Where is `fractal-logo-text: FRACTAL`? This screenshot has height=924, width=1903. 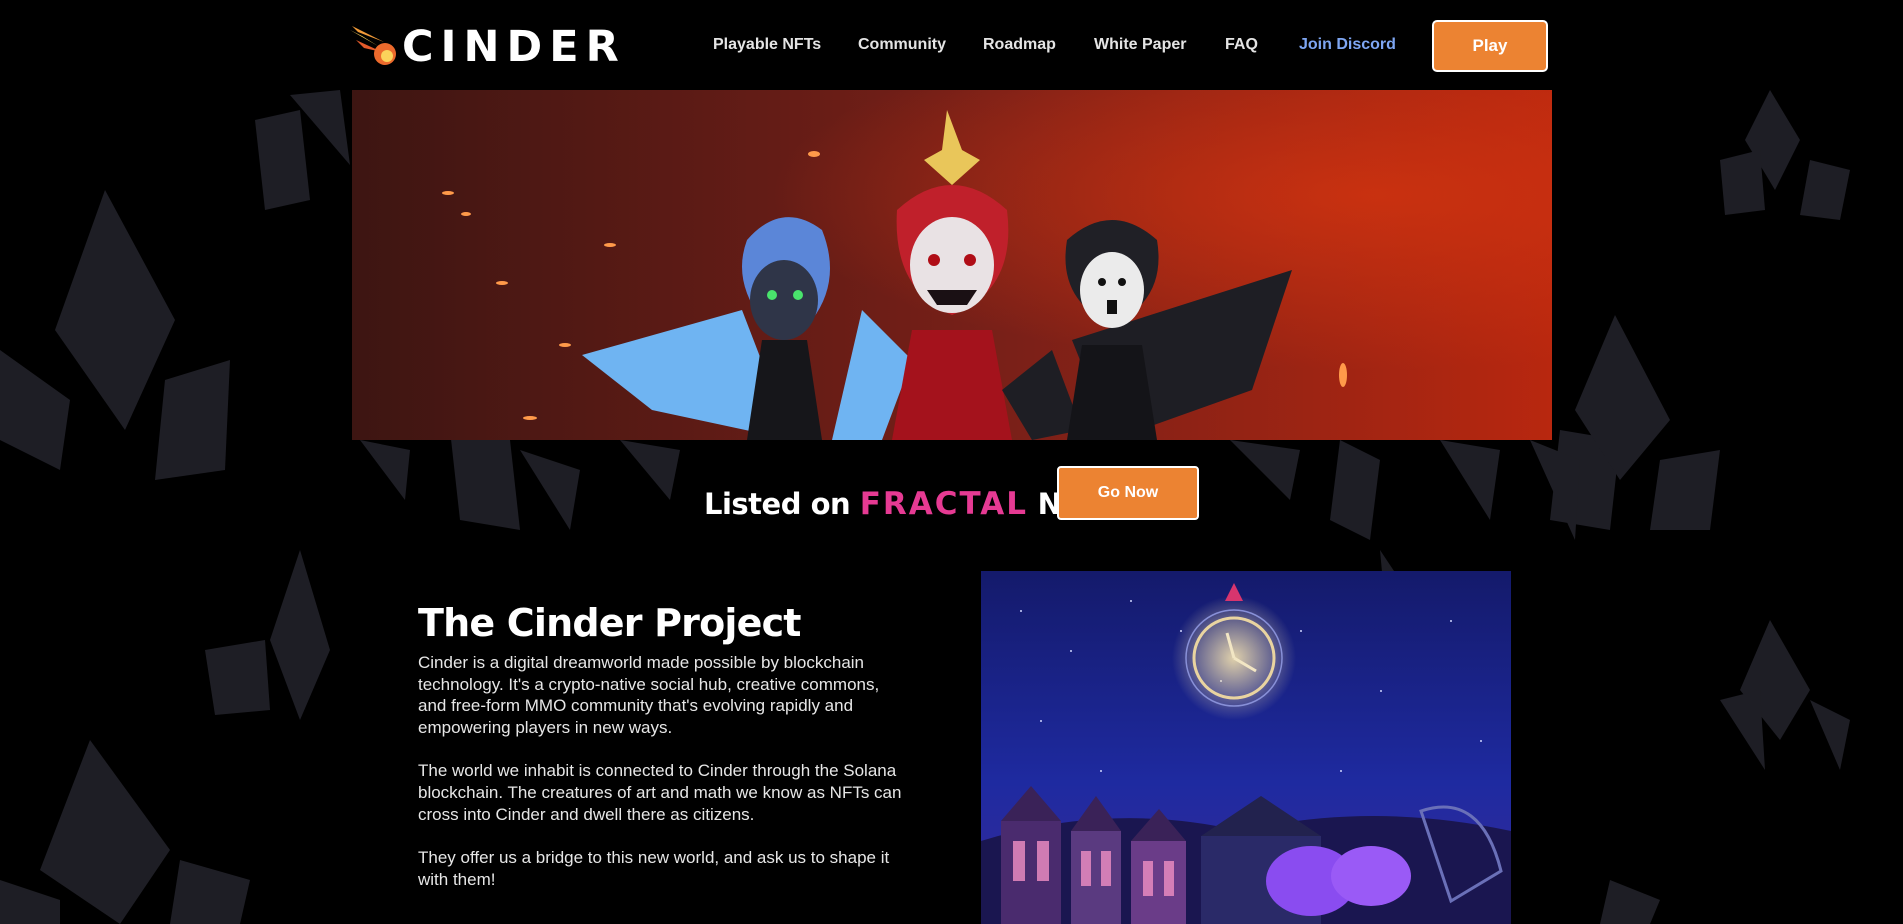 fractal-logo-text: FRACTAL is located at coordinates (944, 504).